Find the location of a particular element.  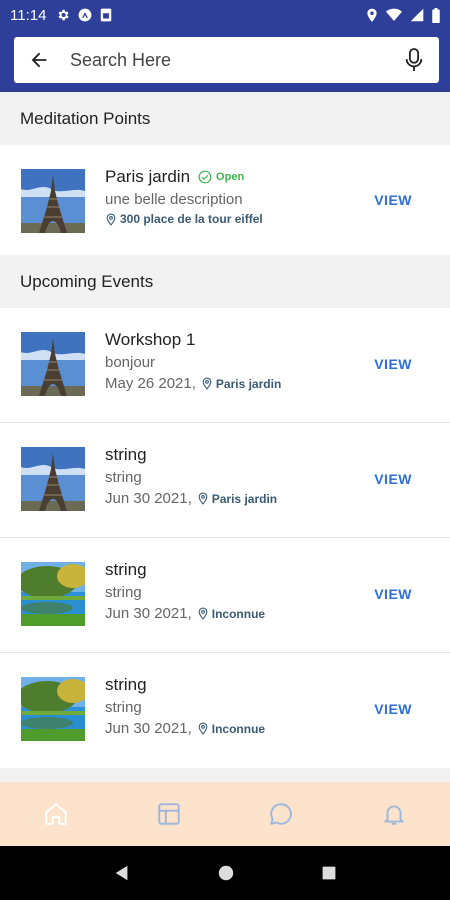

nav-home is located at coordinates (56, 814).